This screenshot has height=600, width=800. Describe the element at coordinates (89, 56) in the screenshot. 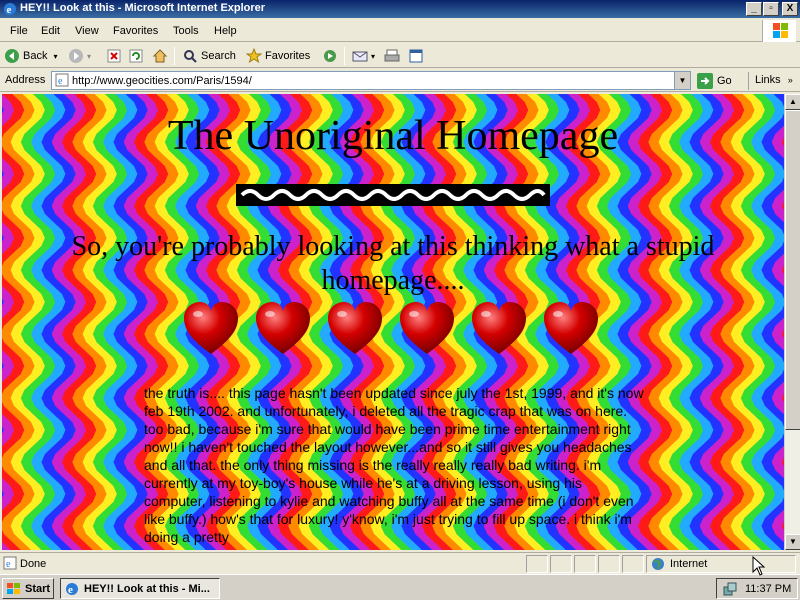

I see `forward-dropdown-icon: ▾` at that location.